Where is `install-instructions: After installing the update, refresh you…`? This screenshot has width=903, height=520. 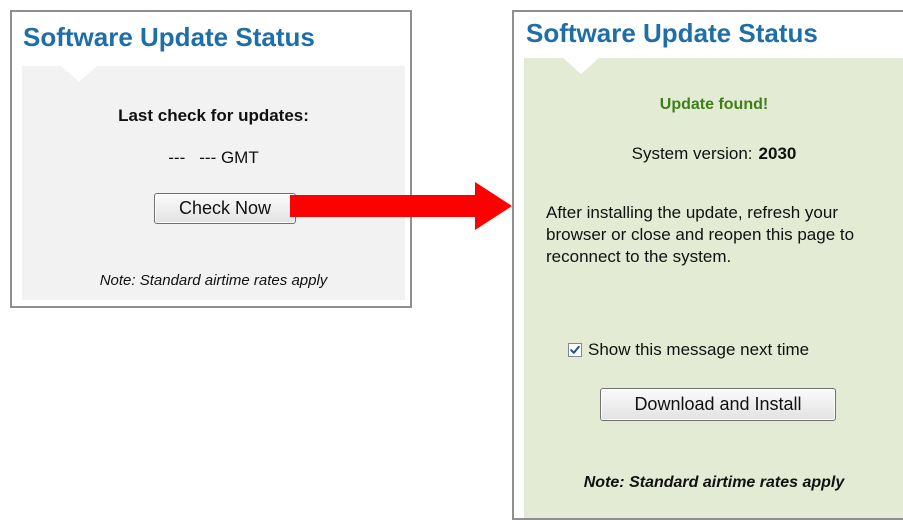 install-instructions: After installing the update, refresh you… is located at coordinates (700, 234).